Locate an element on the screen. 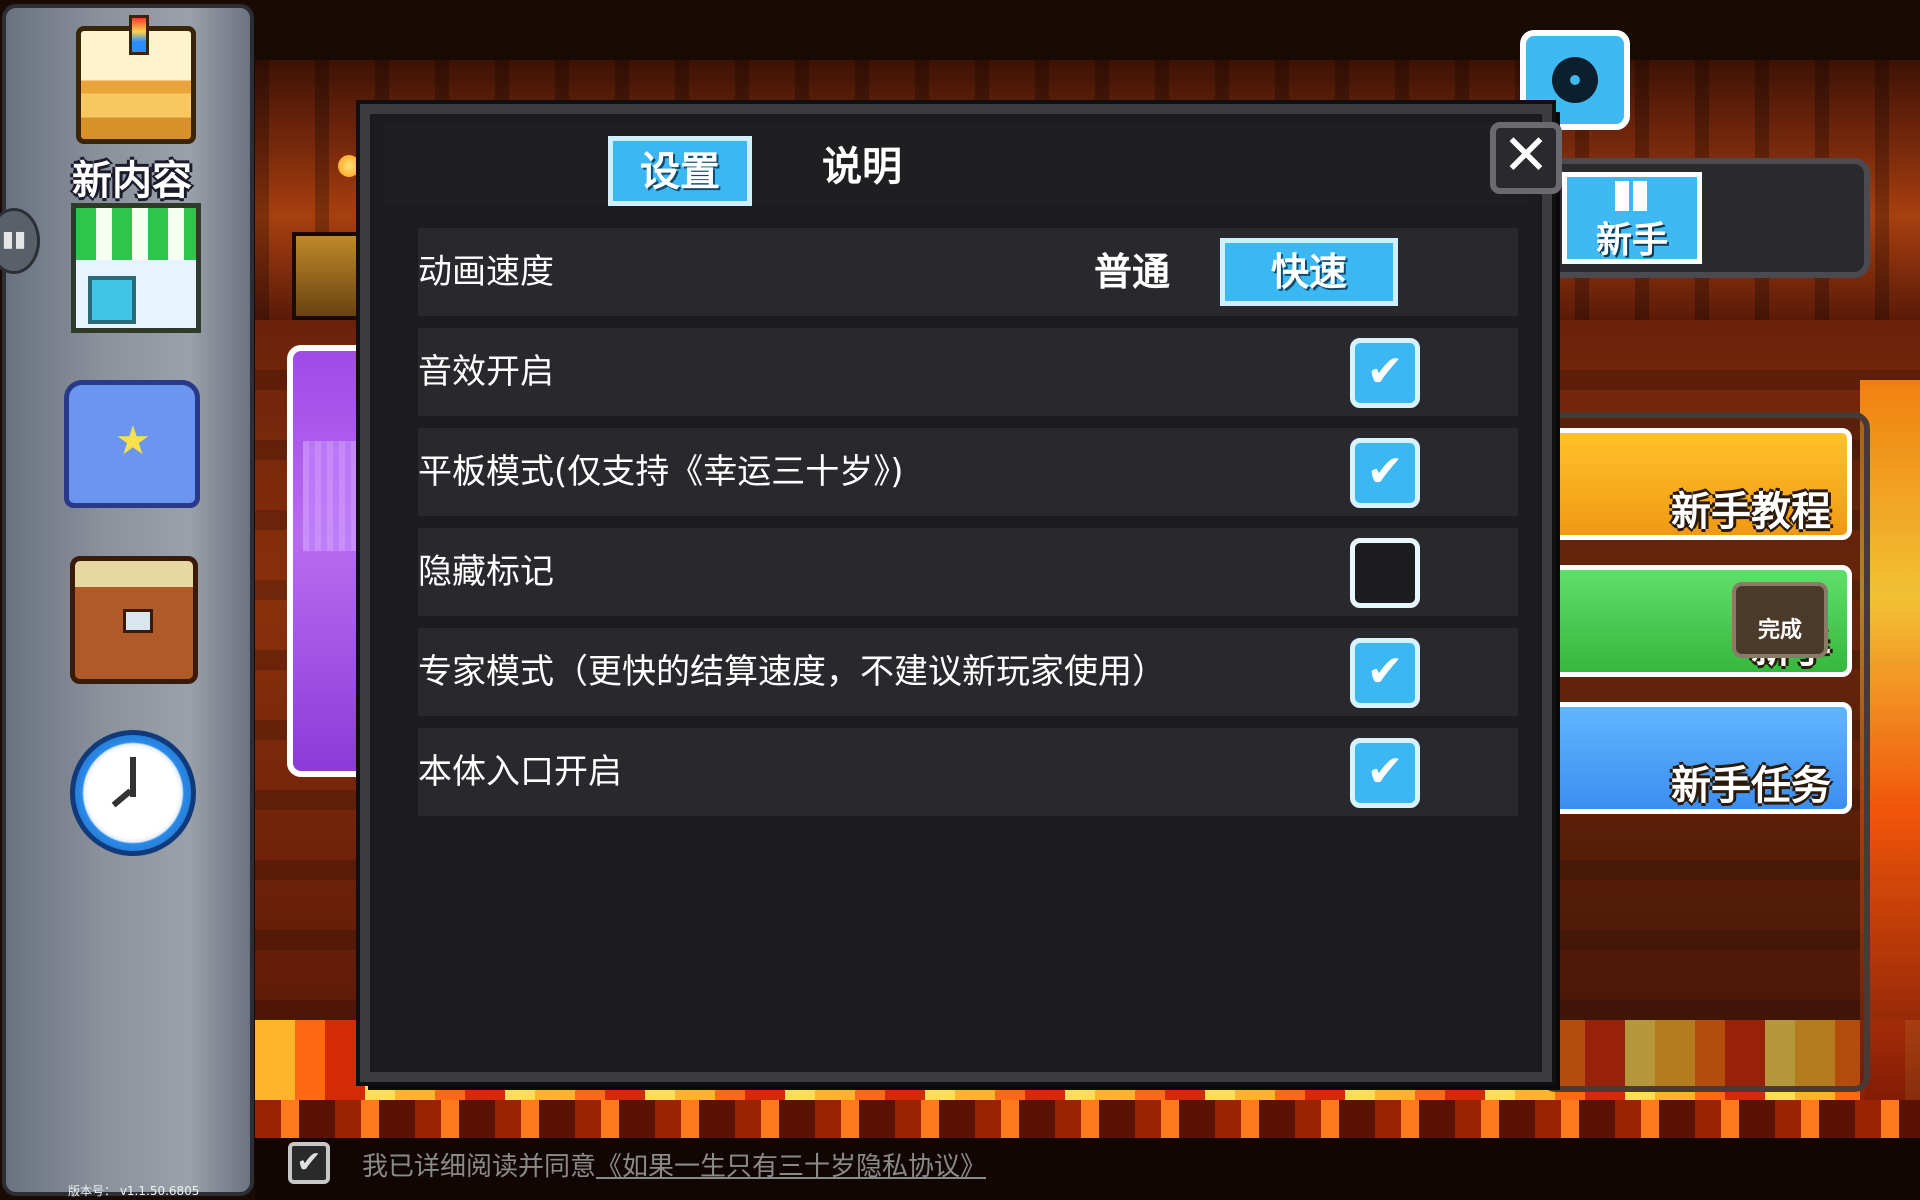  gear-icon is located at coordinates (1575, 80).